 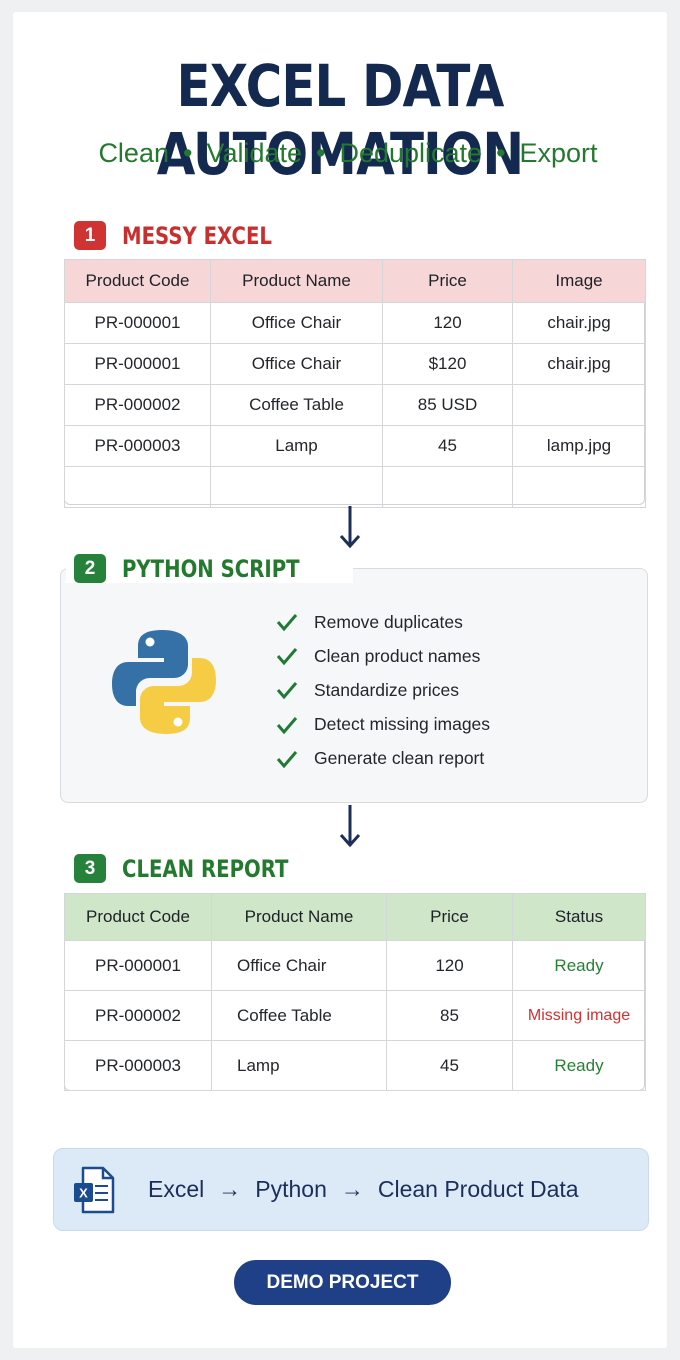 I want to click on flow-step: Python, so click(x=291, y=1189).